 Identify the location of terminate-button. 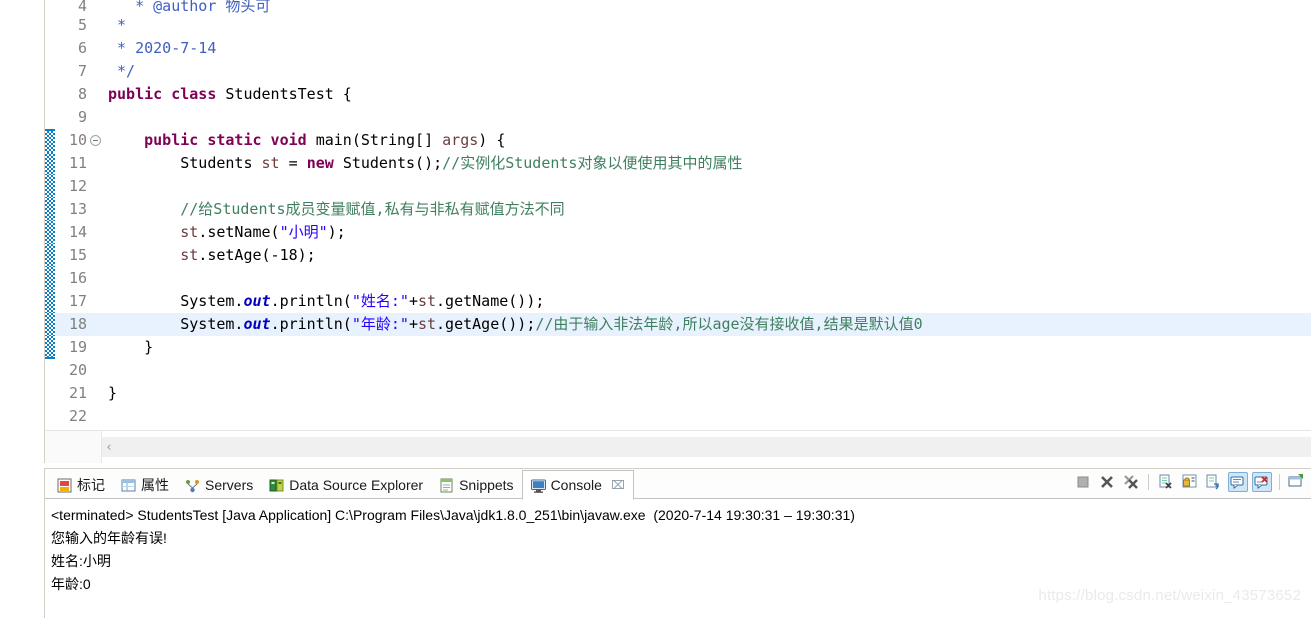
(1083, 482).